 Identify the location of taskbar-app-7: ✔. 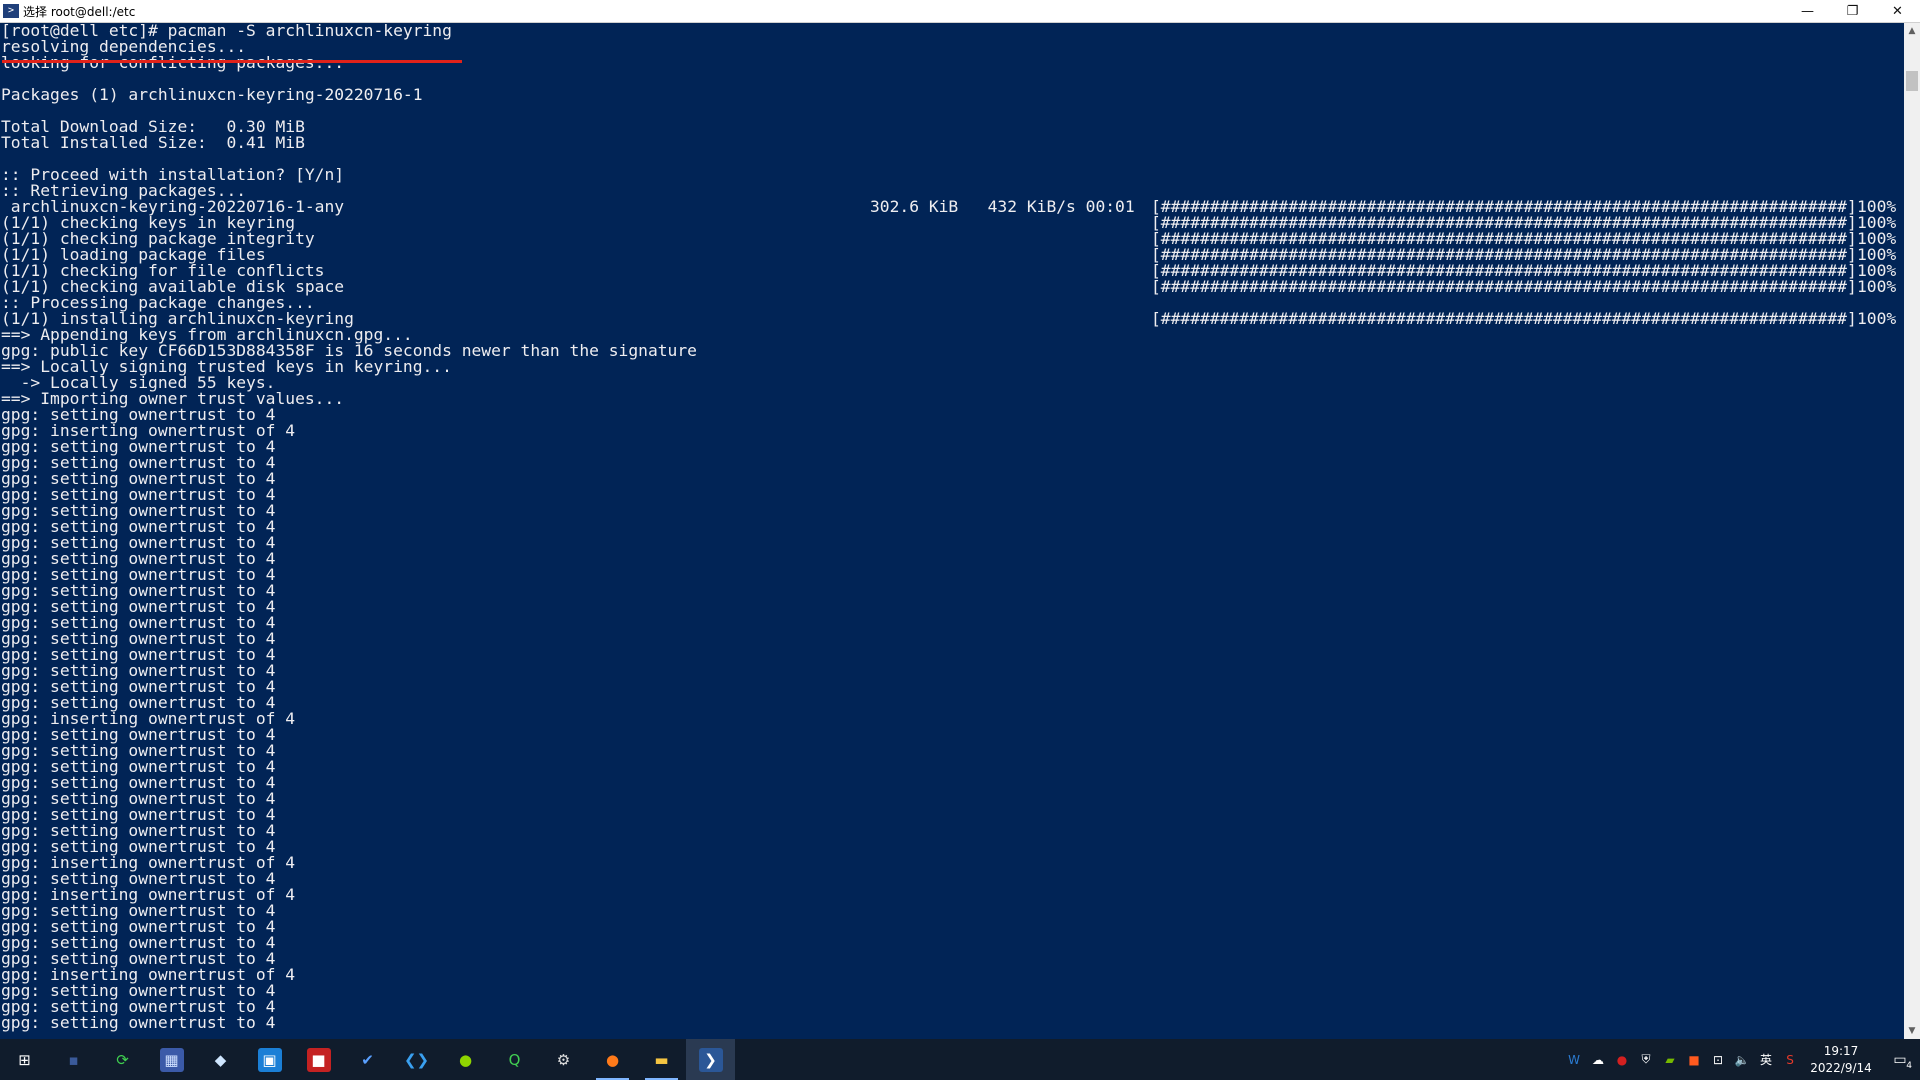
(367, 1059).